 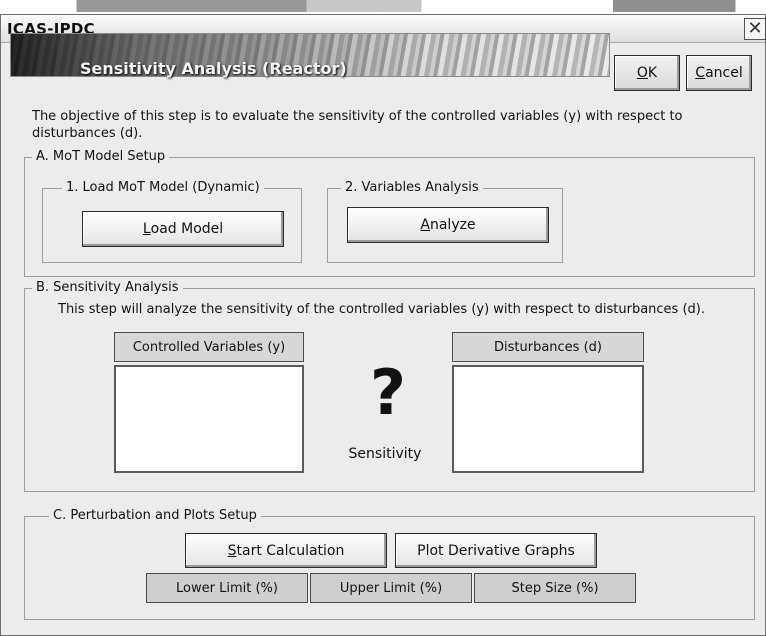 I want to click on close-icon: ✕, so click(x=755, y=29).